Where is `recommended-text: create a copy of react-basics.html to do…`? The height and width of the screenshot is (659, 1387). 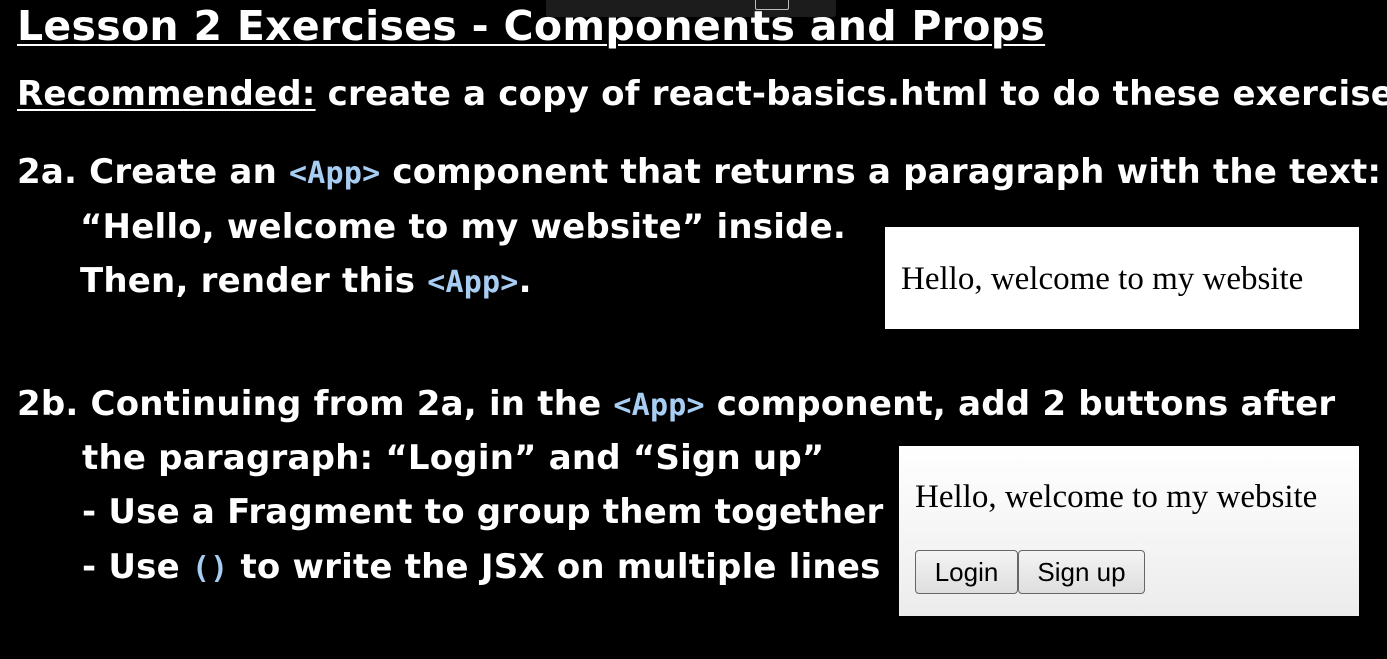
recommended-text: create a copy of react-basics.html to do… is located at coordinates (851, 94).